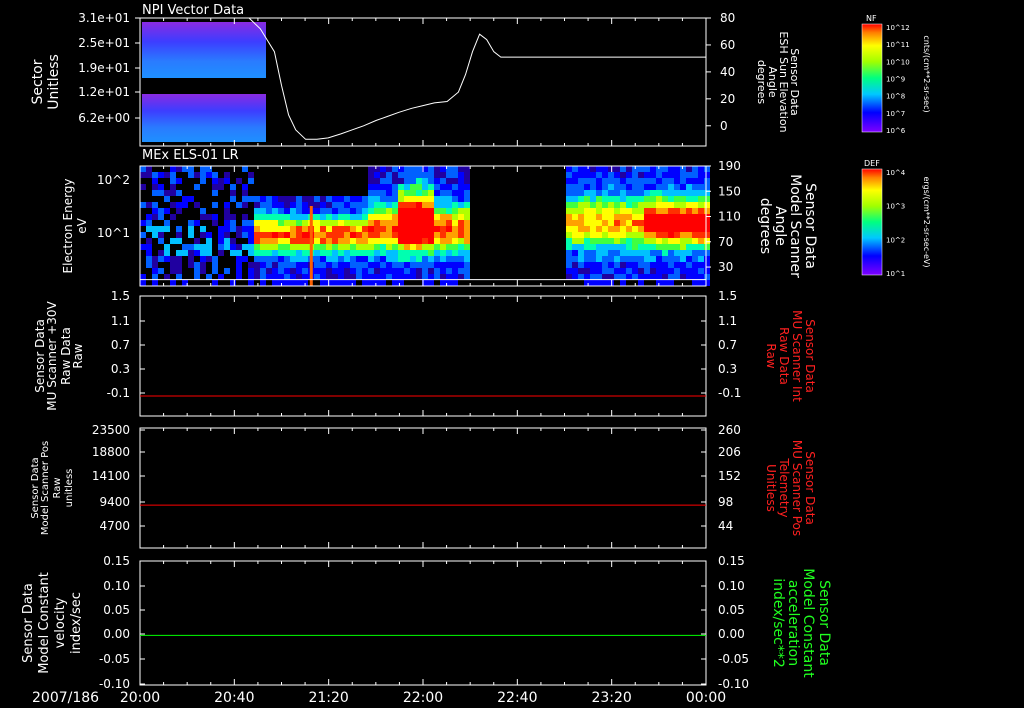  Describe the element at coordinates (423, 698) in the screenshot. I see `x-tick-label: 22:00` at that location.